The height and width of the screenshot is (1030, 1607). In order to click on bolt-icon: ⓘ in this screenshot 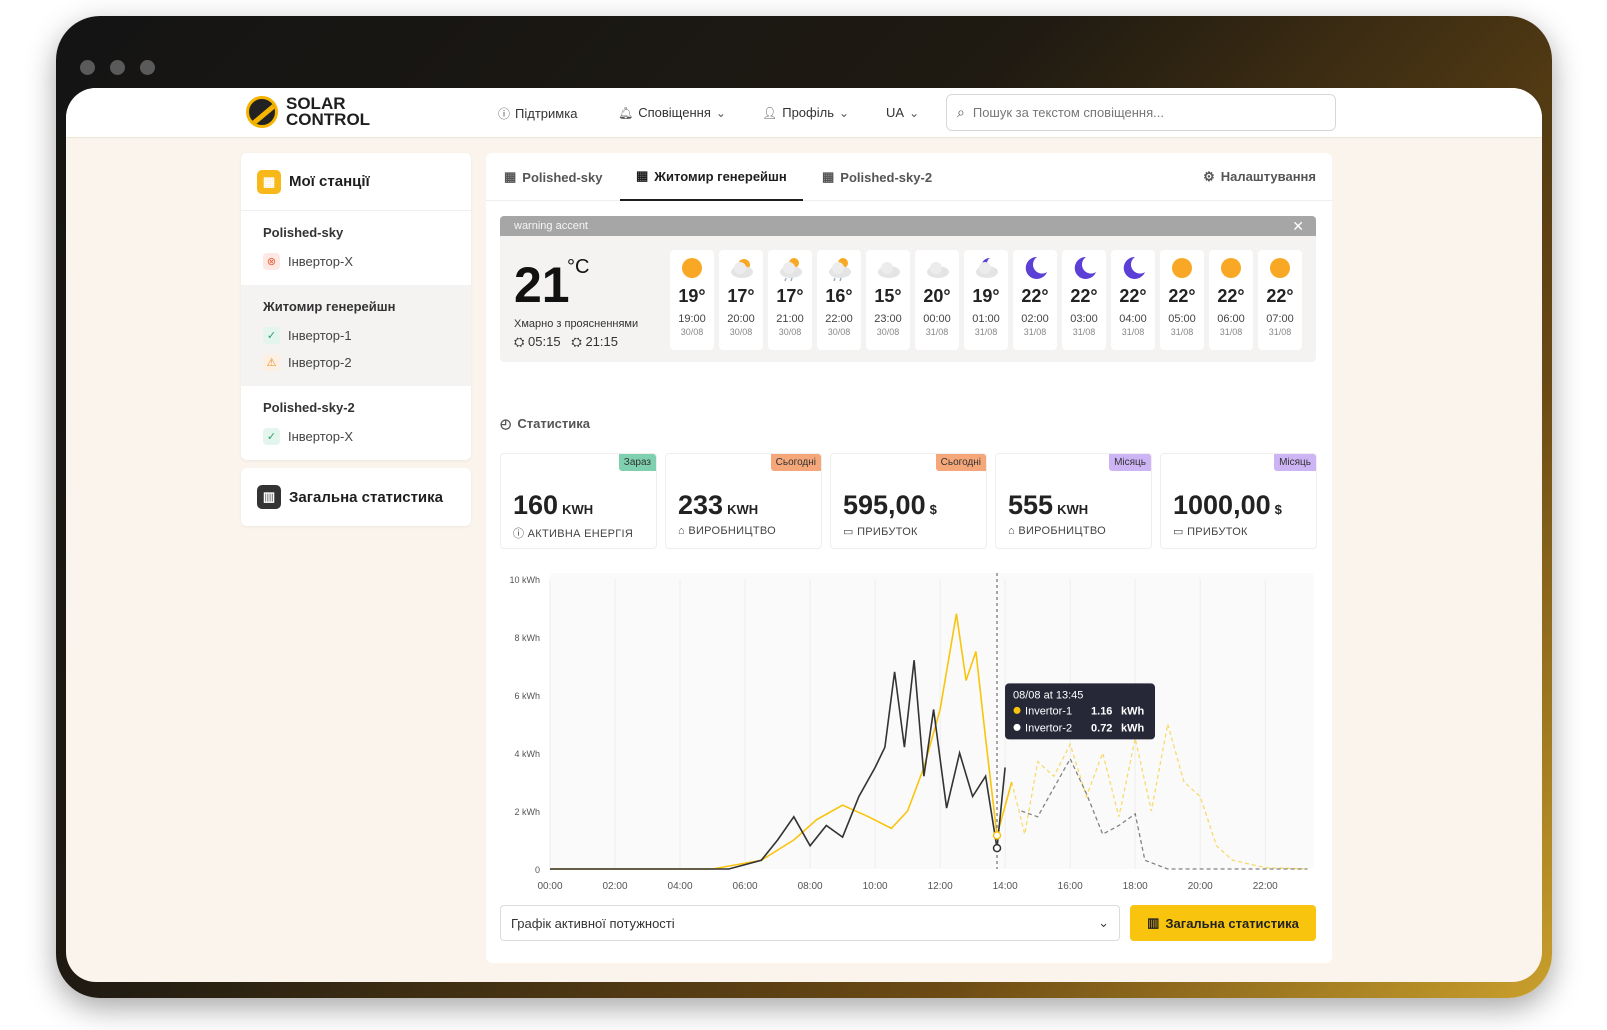, I will do `click(519, 534)`.